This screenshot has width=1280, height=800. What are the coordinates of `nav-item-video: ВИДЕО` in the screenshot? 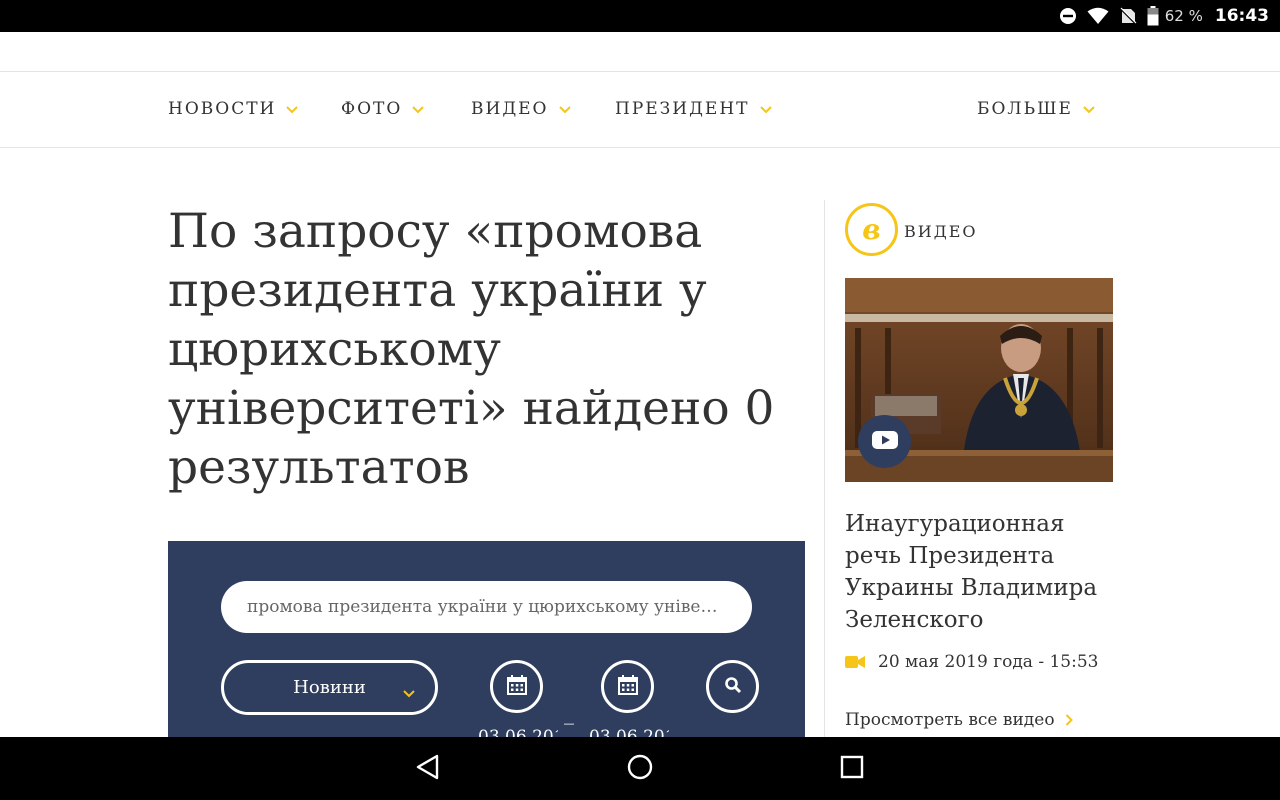 It's located at (521, 109).